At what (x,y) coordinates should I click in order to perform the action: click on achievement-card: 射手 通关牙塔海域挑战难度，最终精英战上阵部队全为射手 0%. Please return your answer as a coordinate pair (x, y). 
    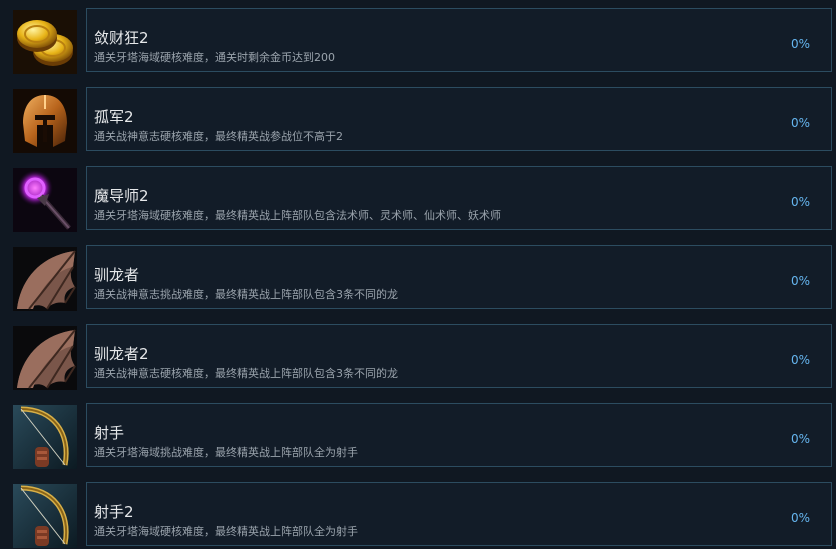
    Looking at the image, I should click on (459, 435).